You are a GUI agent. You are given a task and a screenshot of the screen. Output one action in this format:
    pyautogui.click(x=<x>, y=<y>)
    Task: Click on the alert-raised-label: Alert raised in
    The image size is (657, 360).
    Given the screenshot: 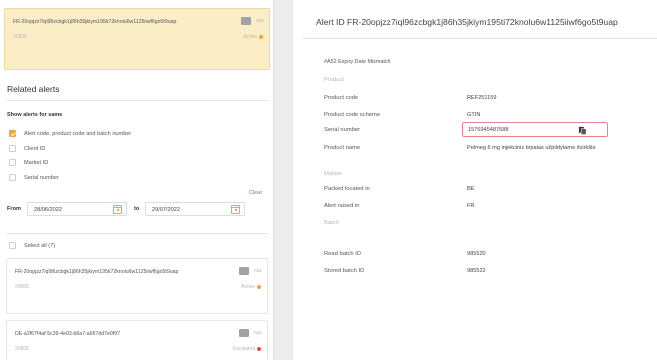 What is the action you would take?
    pyautogui.click(x=342, y=206)
    